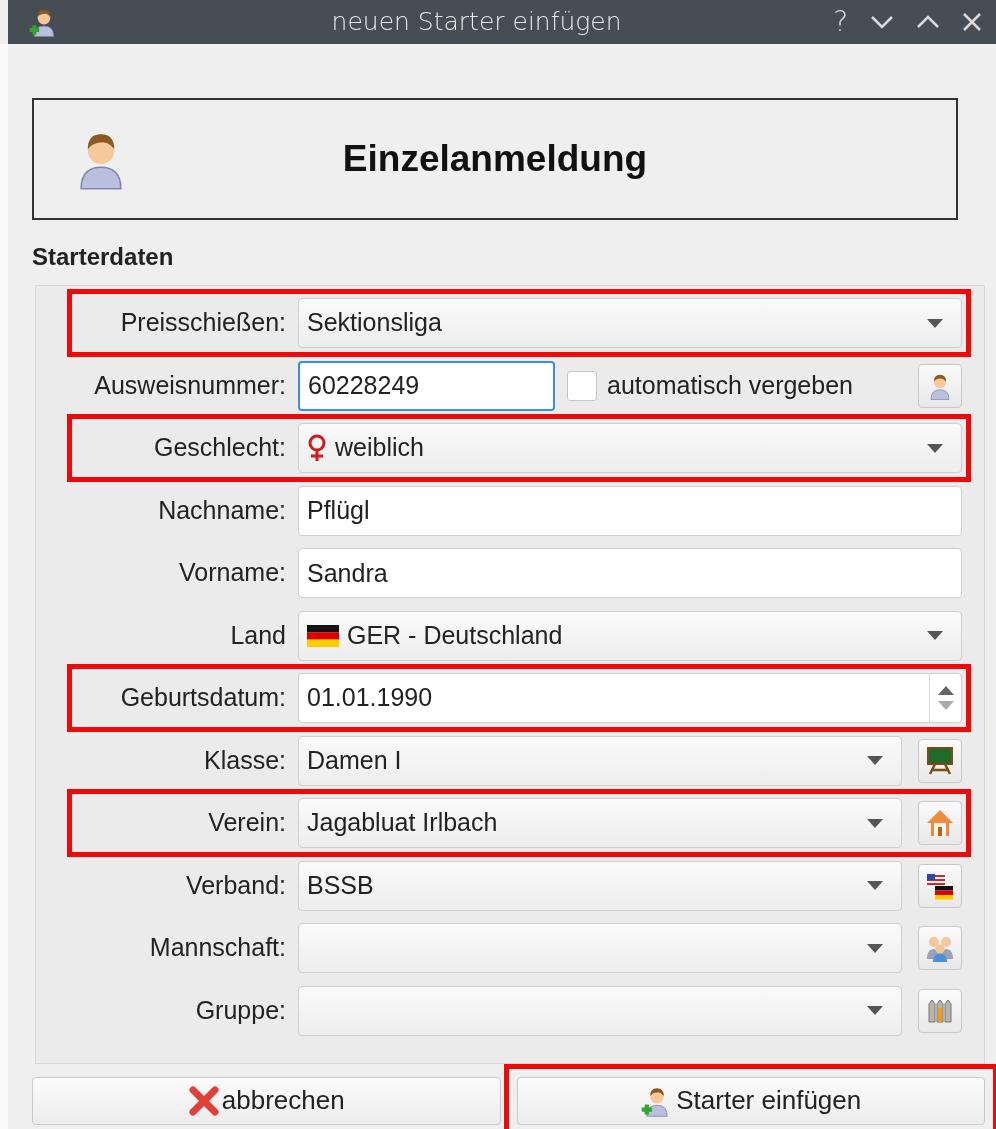  I want to click on field-label: Ausweisnummer:, so click(189, 385).